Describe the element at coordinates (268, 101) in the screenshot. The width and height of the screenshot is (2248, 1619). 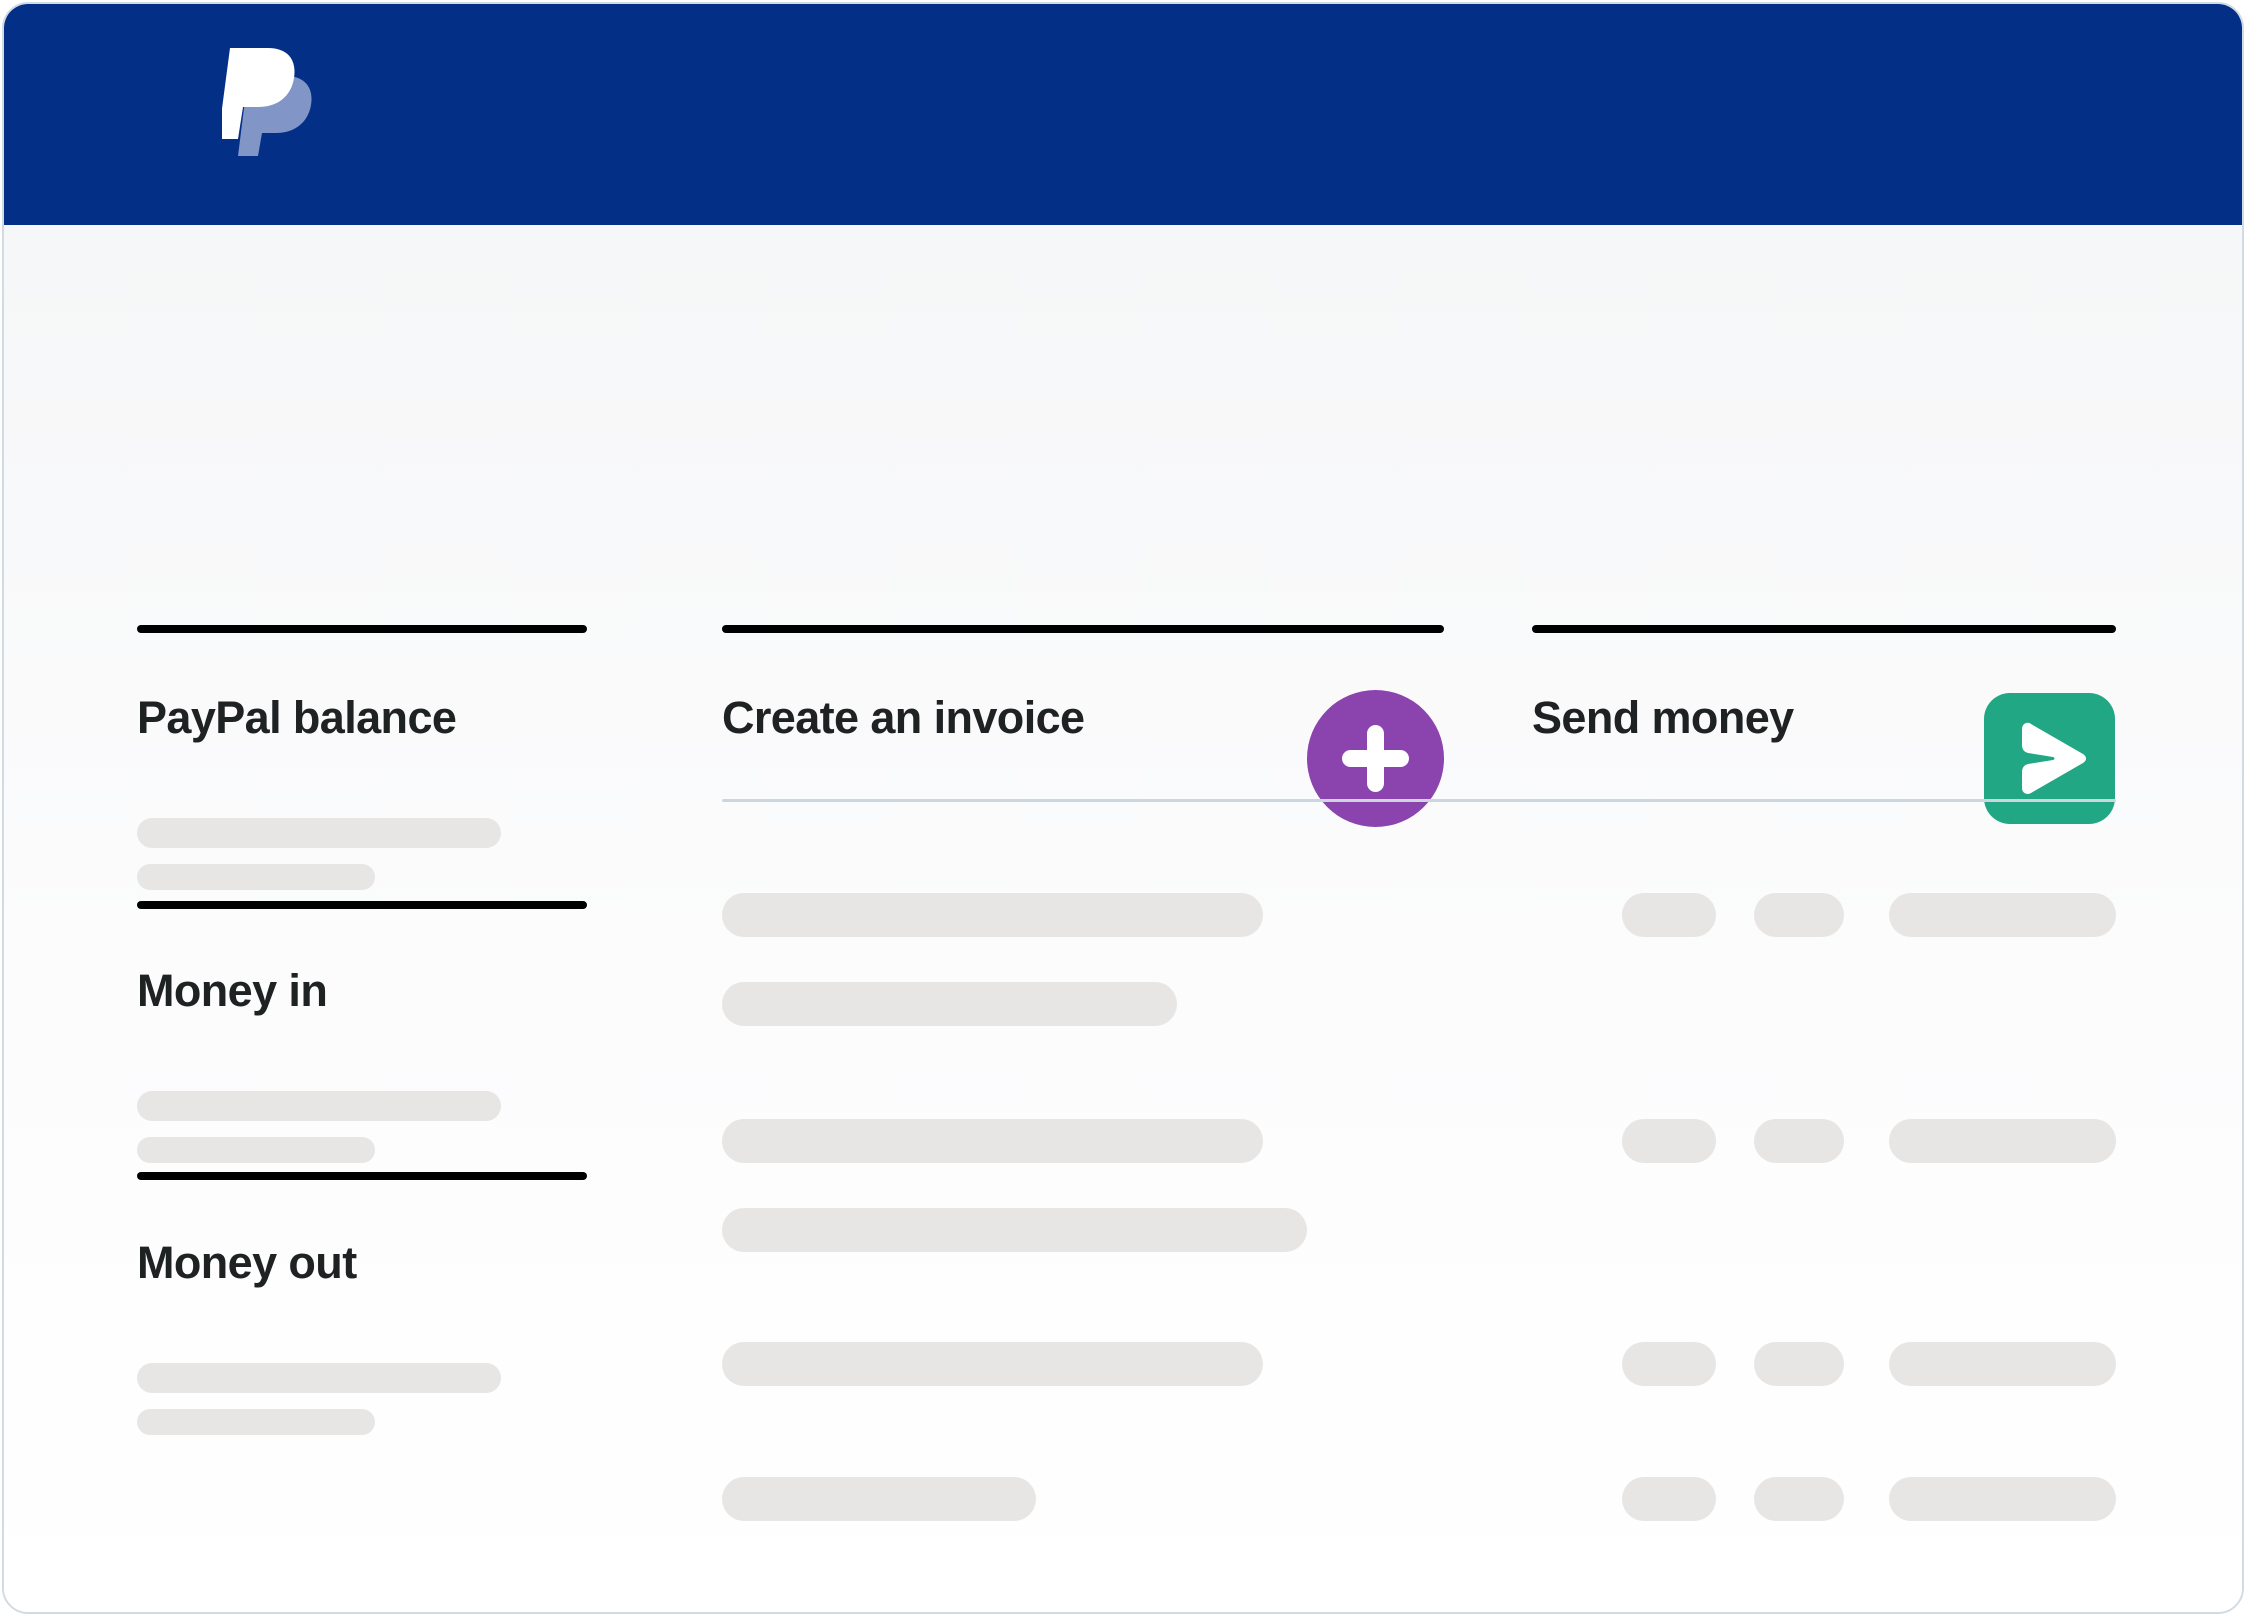
I see `paypal-logo-icon` at that location.